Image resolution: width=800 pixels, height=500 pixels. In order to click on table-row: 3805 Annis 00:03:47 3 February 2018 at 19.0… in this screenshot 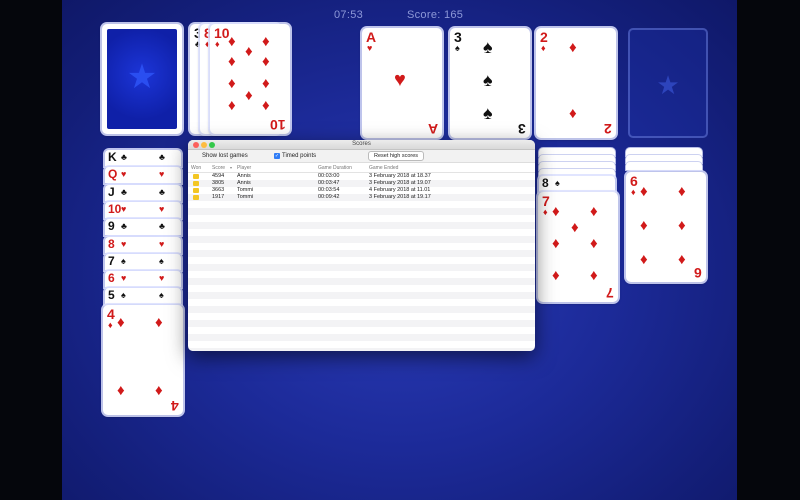, I will do `click(361, 183)`.